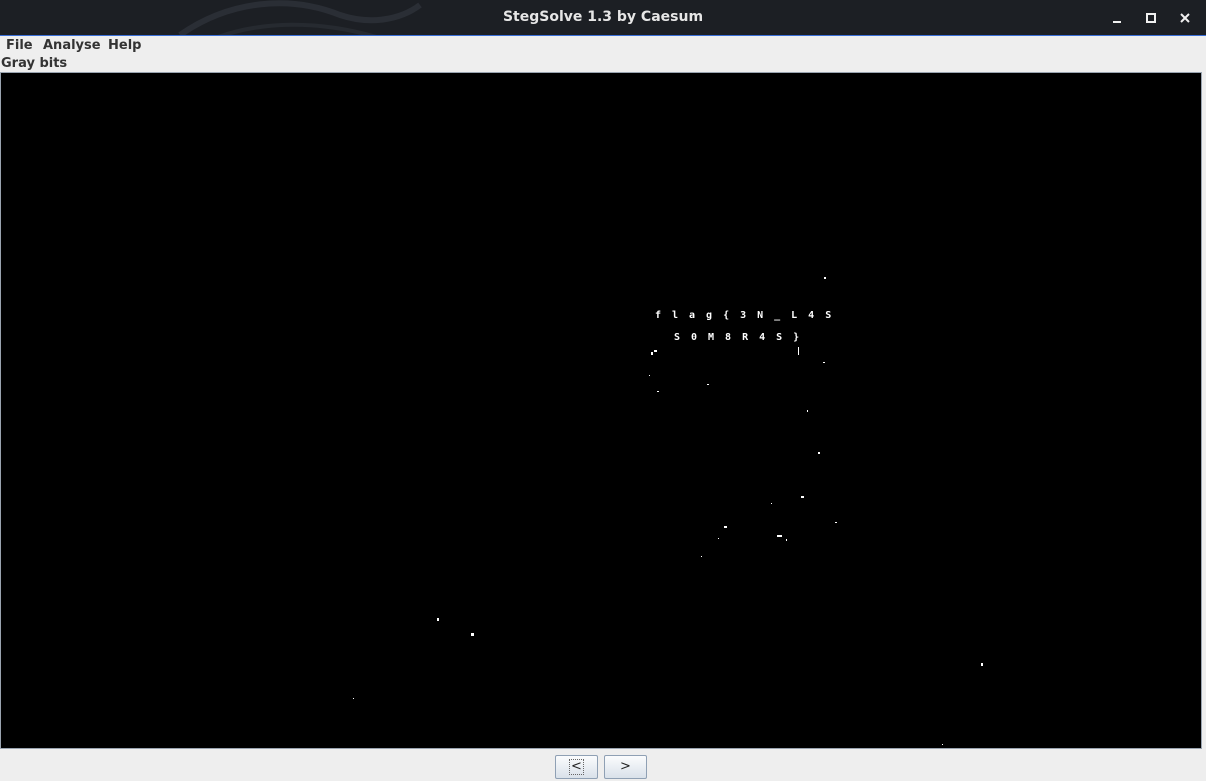 The height and width of the screenshot is (781, 1206). I want to click on window-title: StegSolve 1.3 by Caesum, so click(603, 17).